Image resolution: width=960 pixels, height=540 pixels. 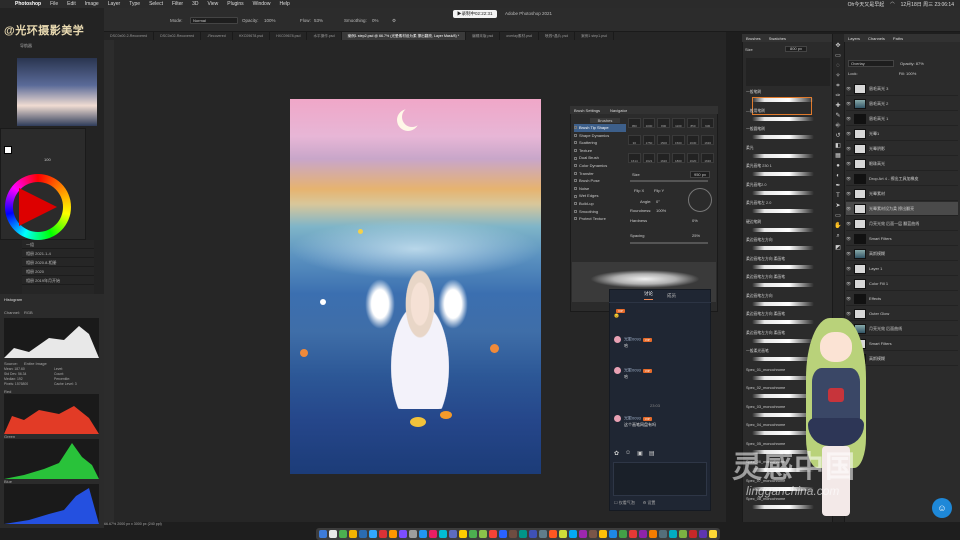 I want to click on tab-discussion: 讨论, so click(x=648, y=295).